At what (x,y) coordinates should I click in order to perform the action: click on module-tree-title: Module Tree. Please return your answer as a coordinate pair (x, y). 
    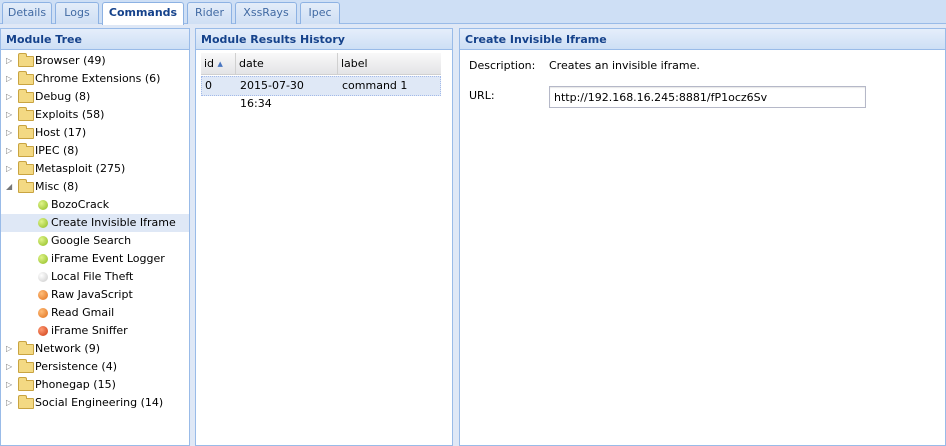
    Looking at the image, I should click on (95, 39).